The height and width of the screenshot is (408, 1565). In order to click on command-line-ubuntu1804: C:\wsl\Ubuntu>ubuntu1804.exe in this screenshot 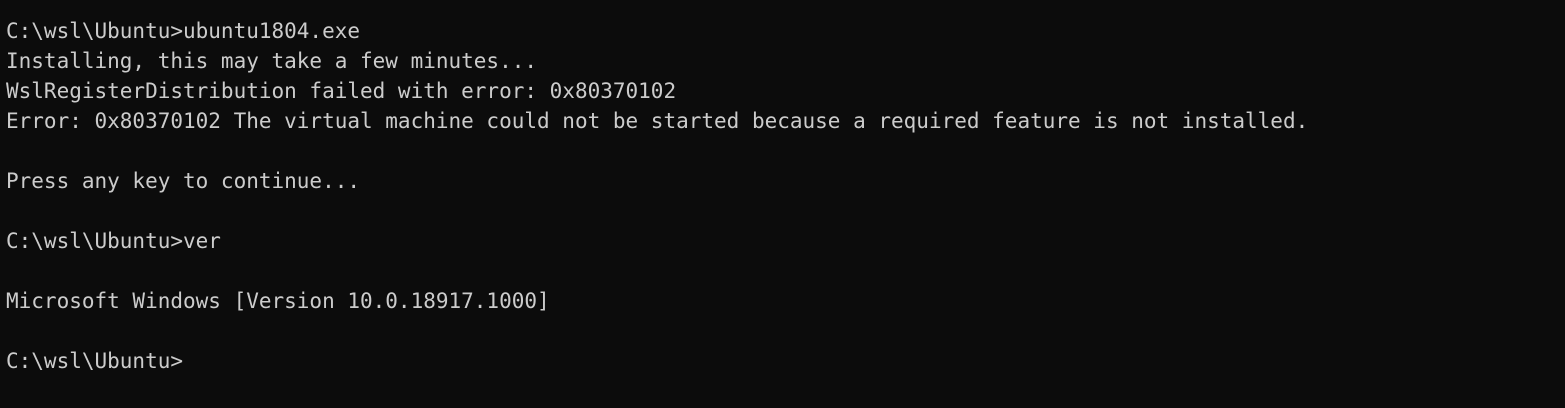, I will do `click(183, 31)`.